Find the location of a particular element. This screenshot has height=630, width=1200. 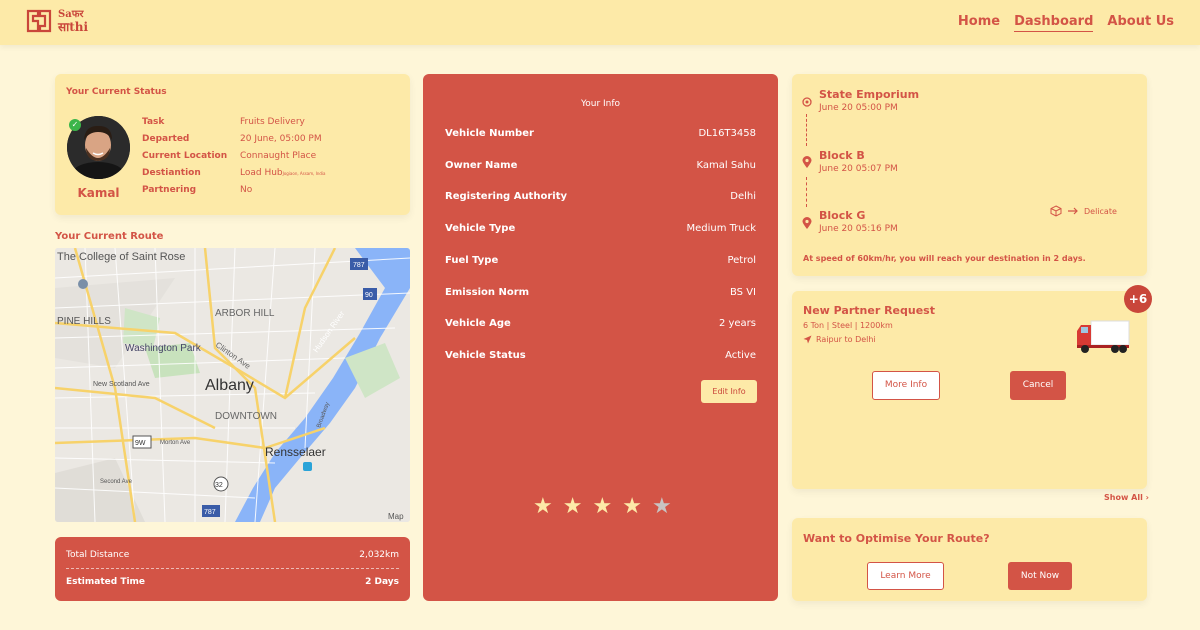

status-key: Current Location is located at coordinates (185, 156).